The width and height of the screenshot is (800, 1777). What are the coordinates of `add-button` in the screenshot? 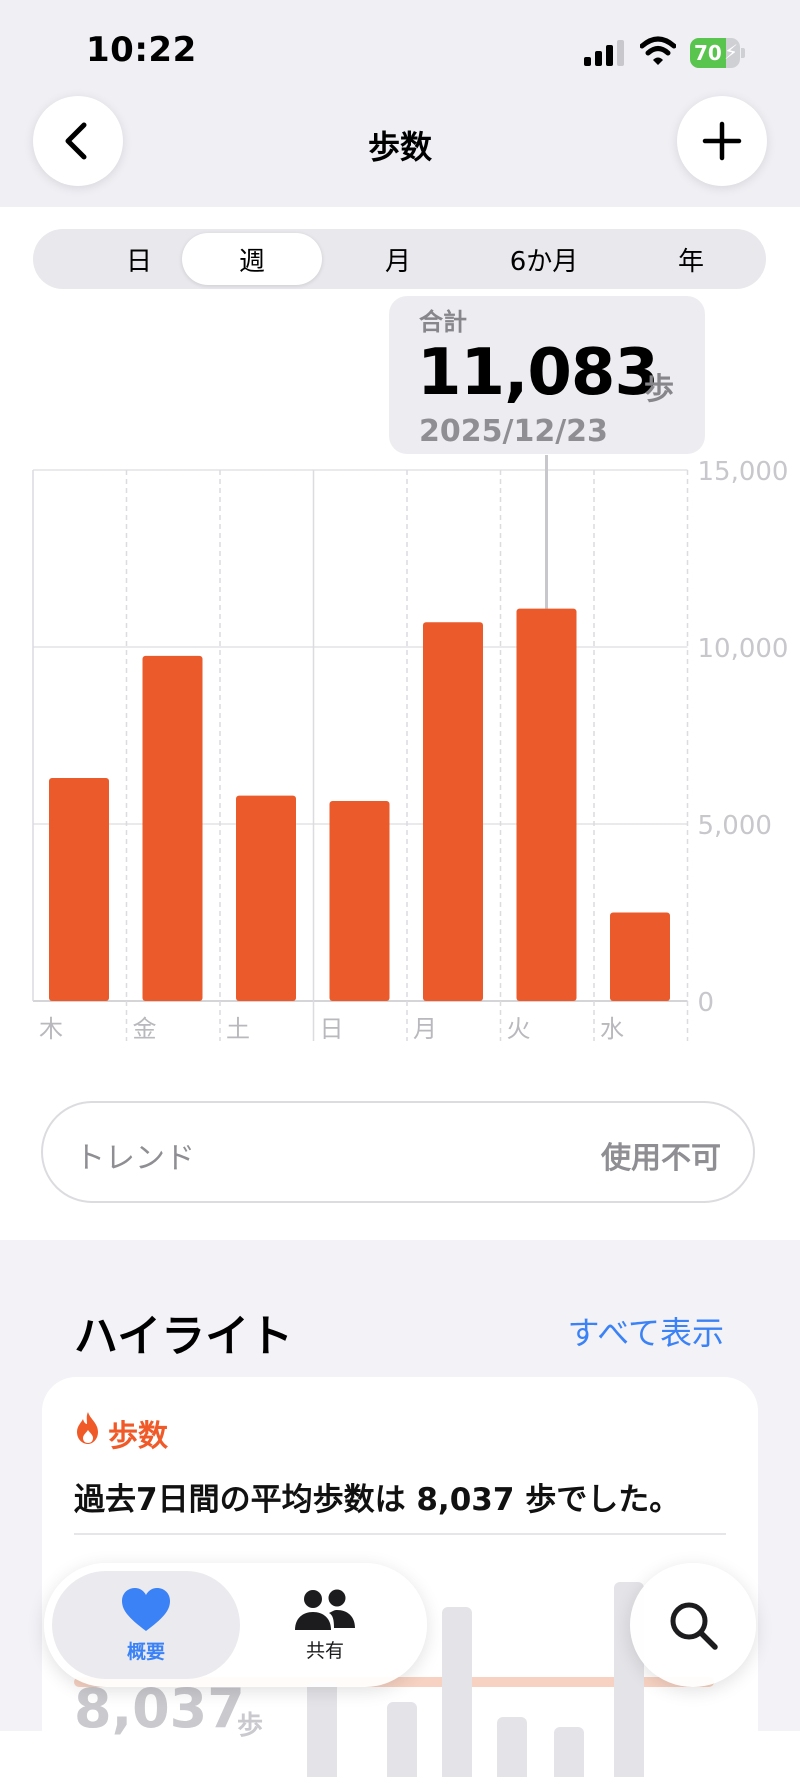 It's located at (722, 141).